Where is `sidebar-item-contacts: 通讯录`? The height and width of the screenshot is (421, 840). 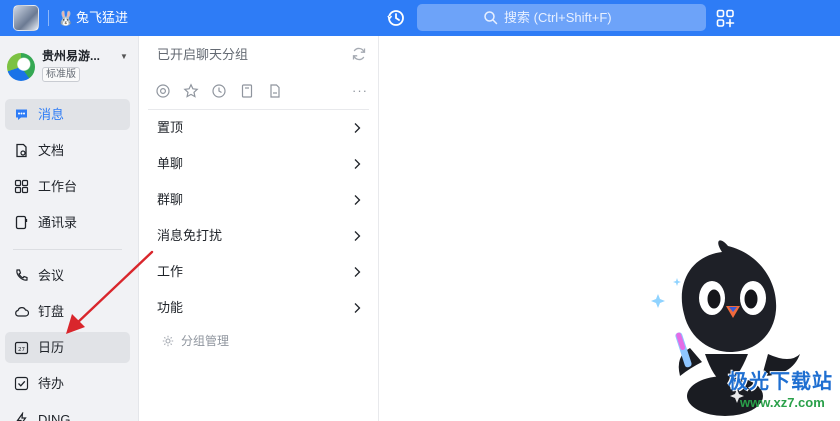
sidebar-item-contacts: 通讯录 is located at coordinates (67, 222).